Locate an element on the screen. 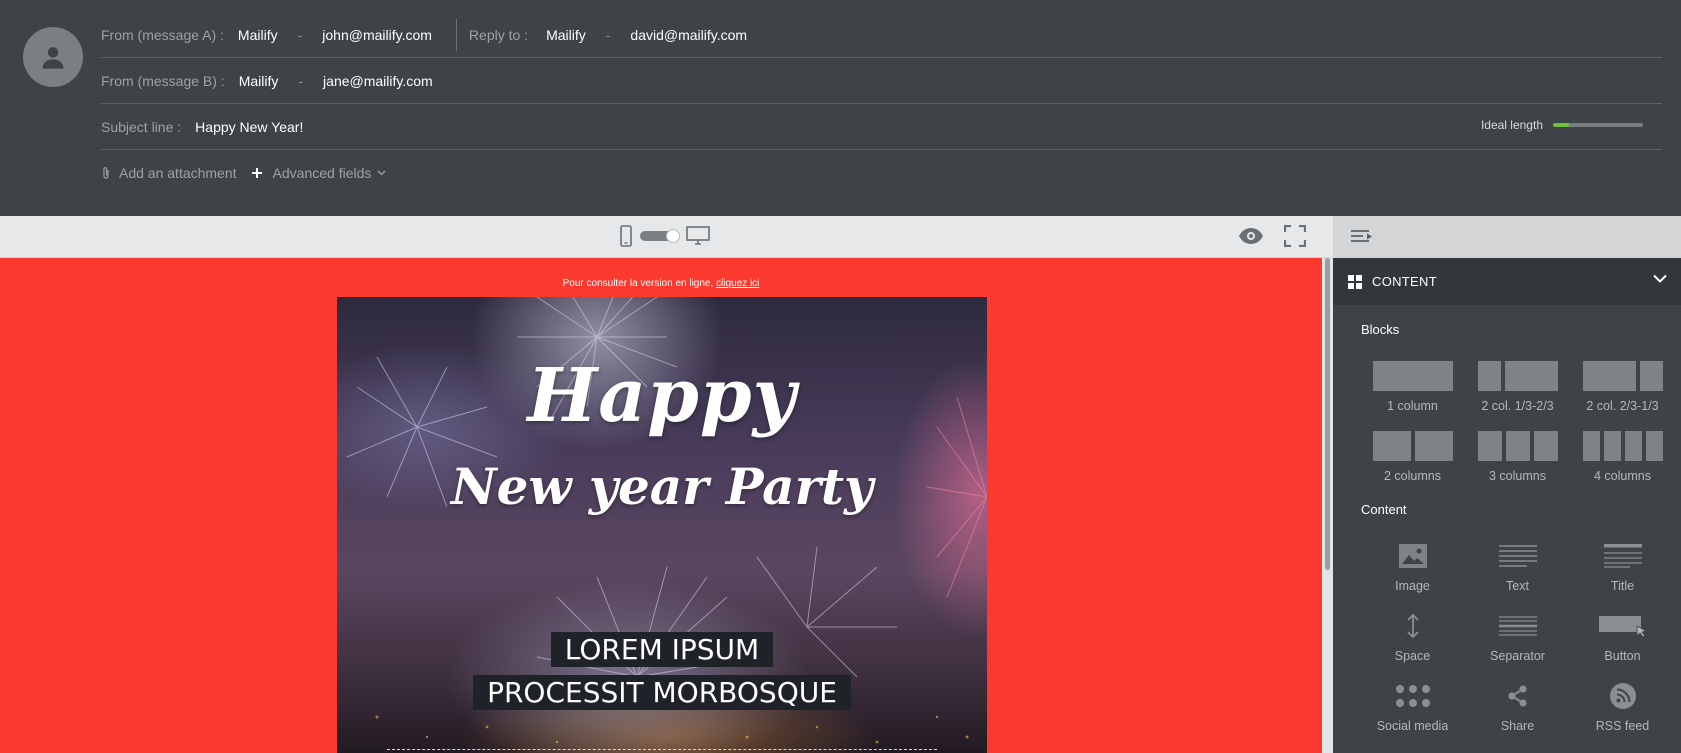 The image size is (1681, 753). canvas-scrollbar is located at coordinates (1327, 505).